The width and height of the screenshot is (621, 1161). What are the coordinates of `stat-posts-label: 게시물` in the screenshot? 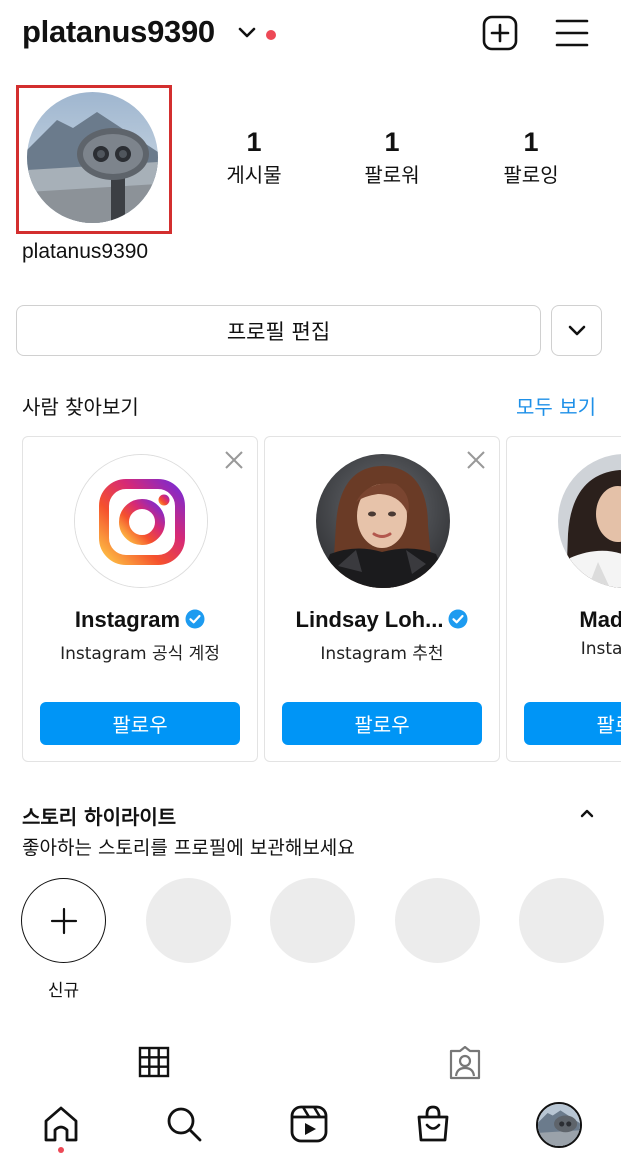 It's located at (254, 175).